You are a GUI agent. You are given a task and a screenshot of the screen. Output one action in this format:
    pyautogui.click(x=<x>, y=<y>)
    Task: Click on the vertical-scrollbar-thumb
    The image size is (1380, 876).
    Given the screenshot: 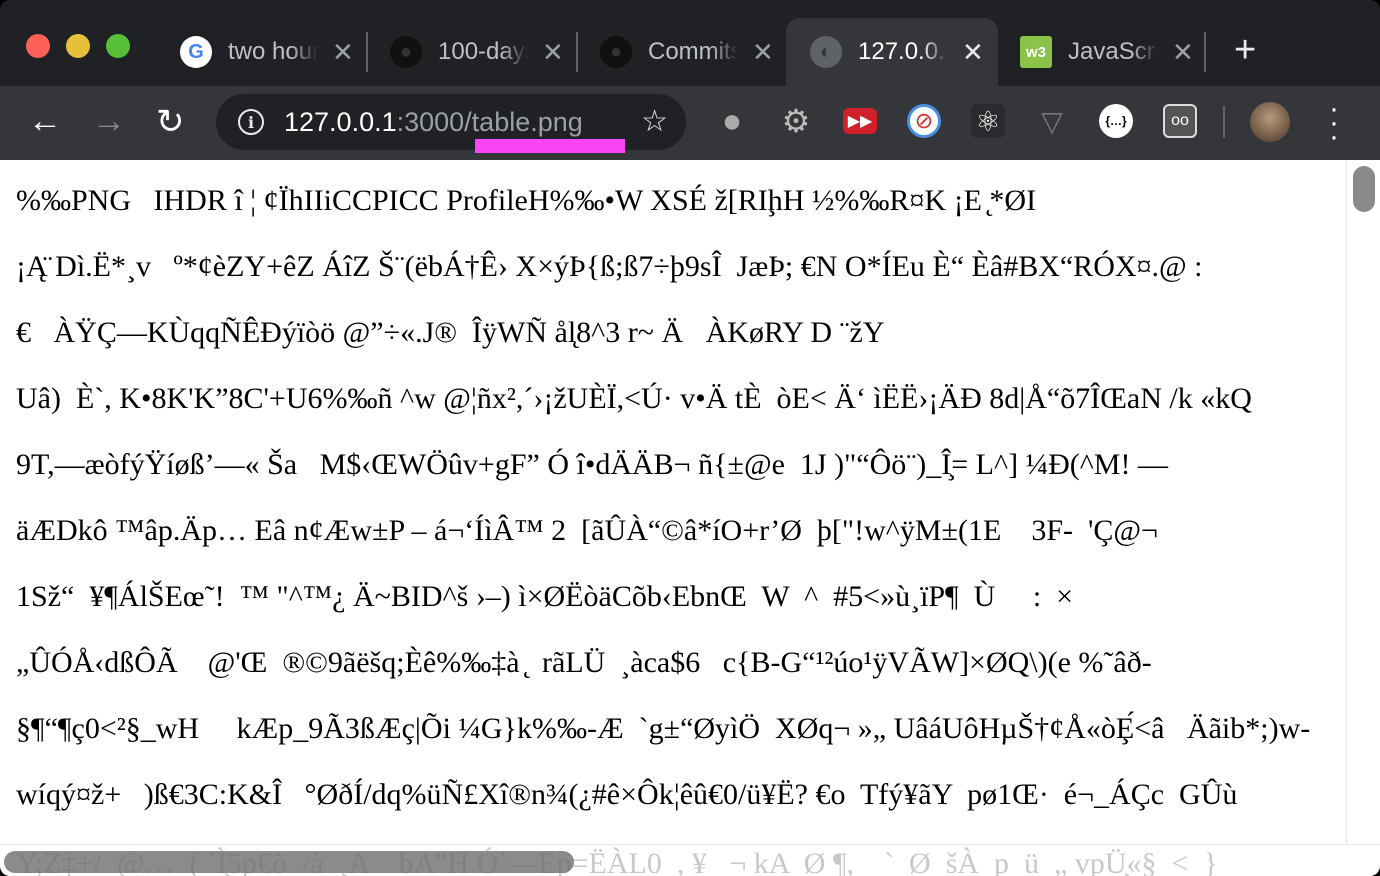 What is the action you would take?
    pyautogui.click(x=1364, y=189)
    